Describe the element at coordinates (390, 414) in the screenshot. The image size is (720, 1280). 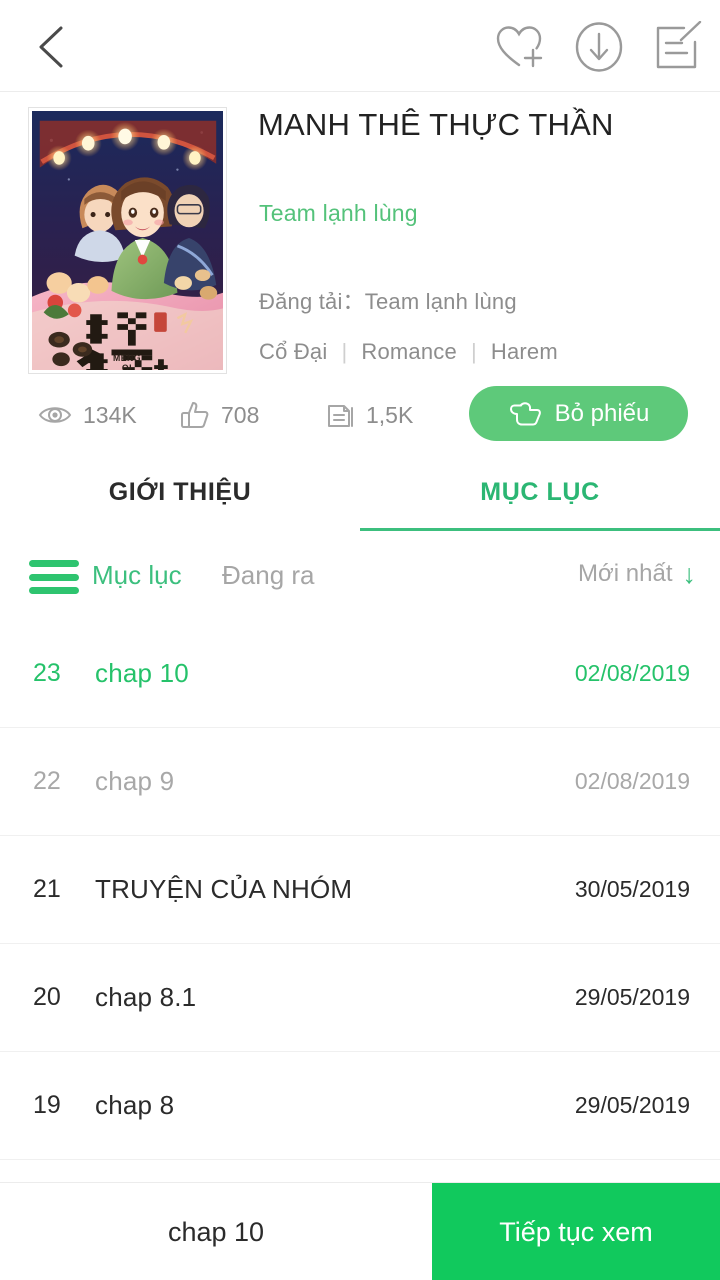
I see `tickets-count: 1,5K` at that location.